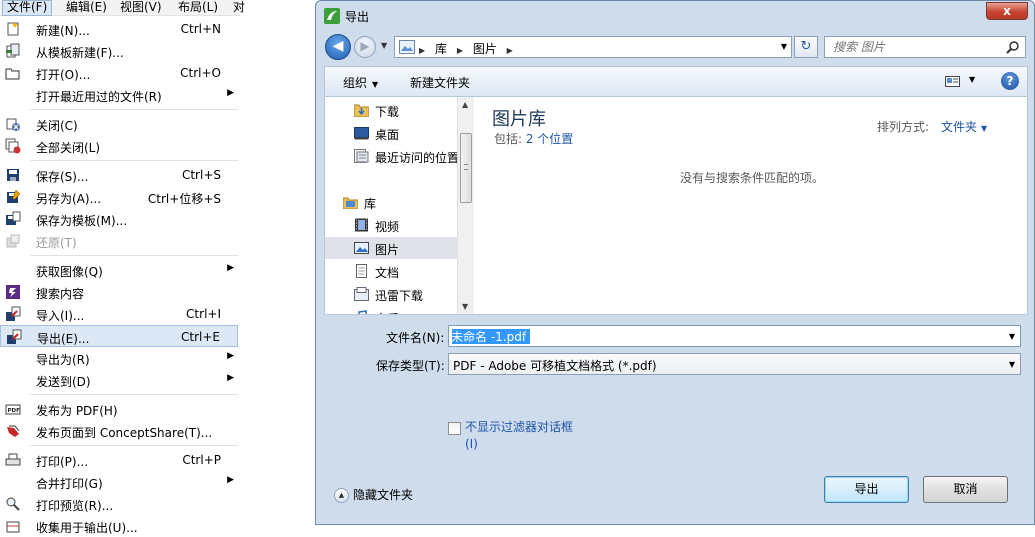 This screenshot has height=537, width=1035. Describe the element at coordinates (391, 248) in the screenshot. I see `nav-item-pictures: 图片` at that location.